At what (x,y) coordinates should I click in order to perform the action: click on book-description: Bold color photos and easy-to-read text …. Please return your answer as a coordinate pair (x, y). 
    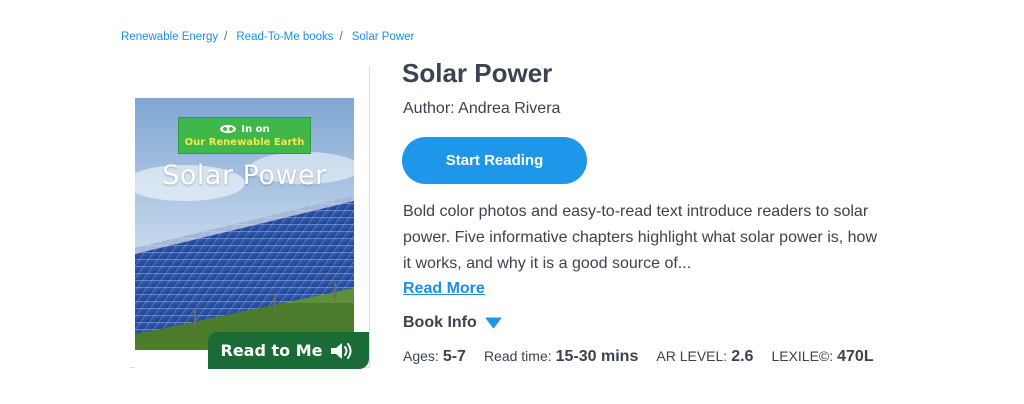
    Looking at the image, I should click on (640, 237).